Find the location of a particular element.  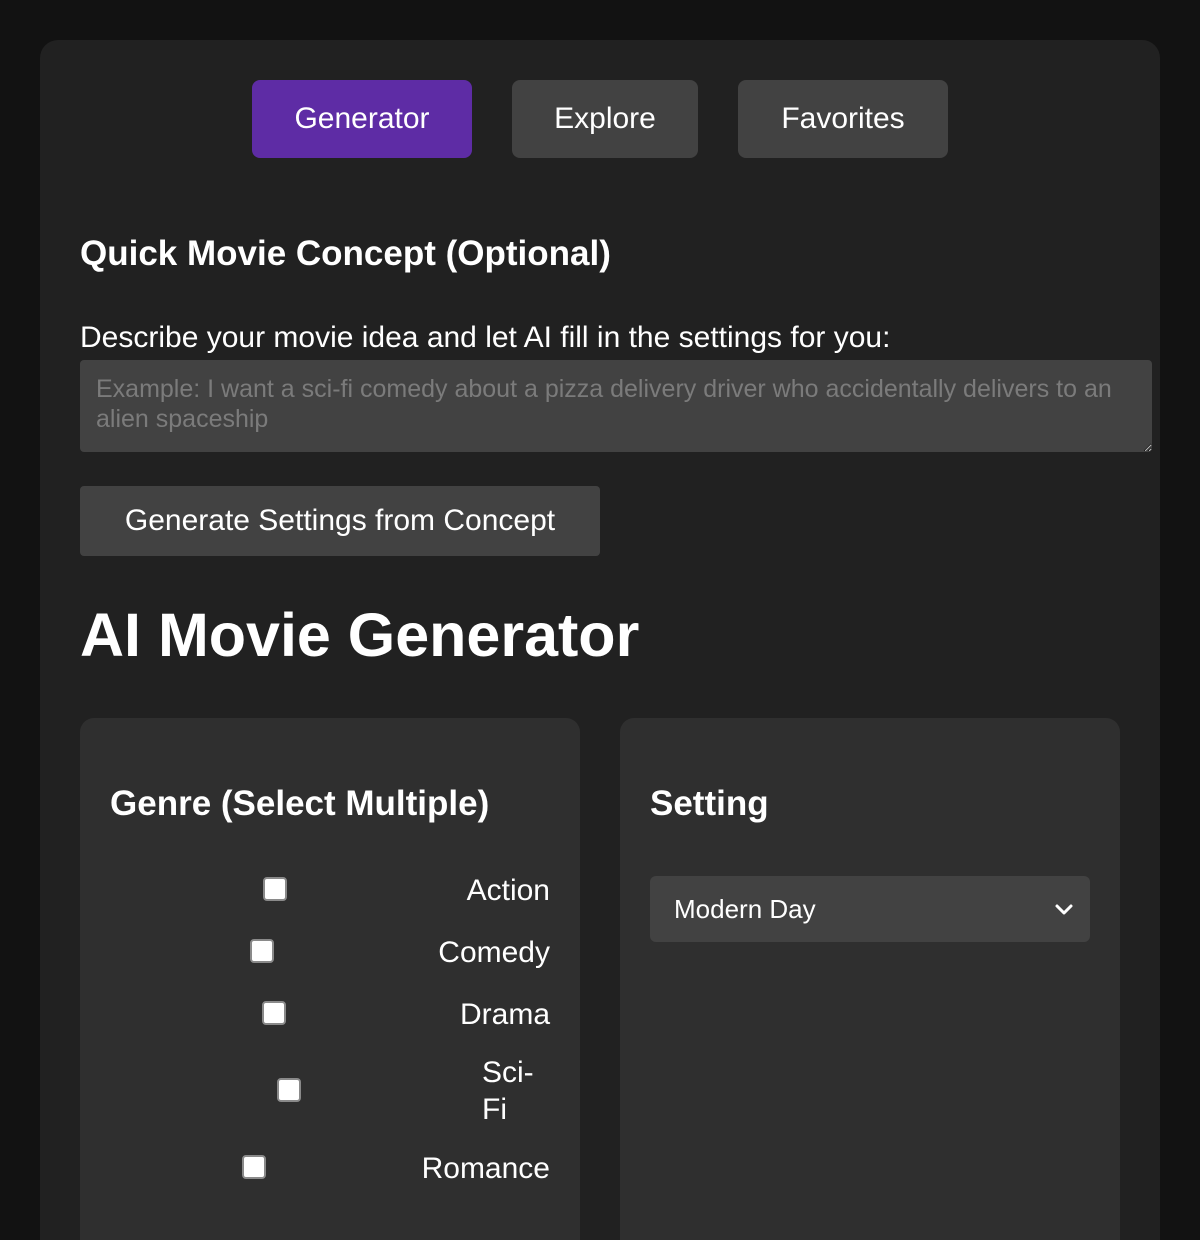

genre-checkbox-action is located at coordinates (275, 889).